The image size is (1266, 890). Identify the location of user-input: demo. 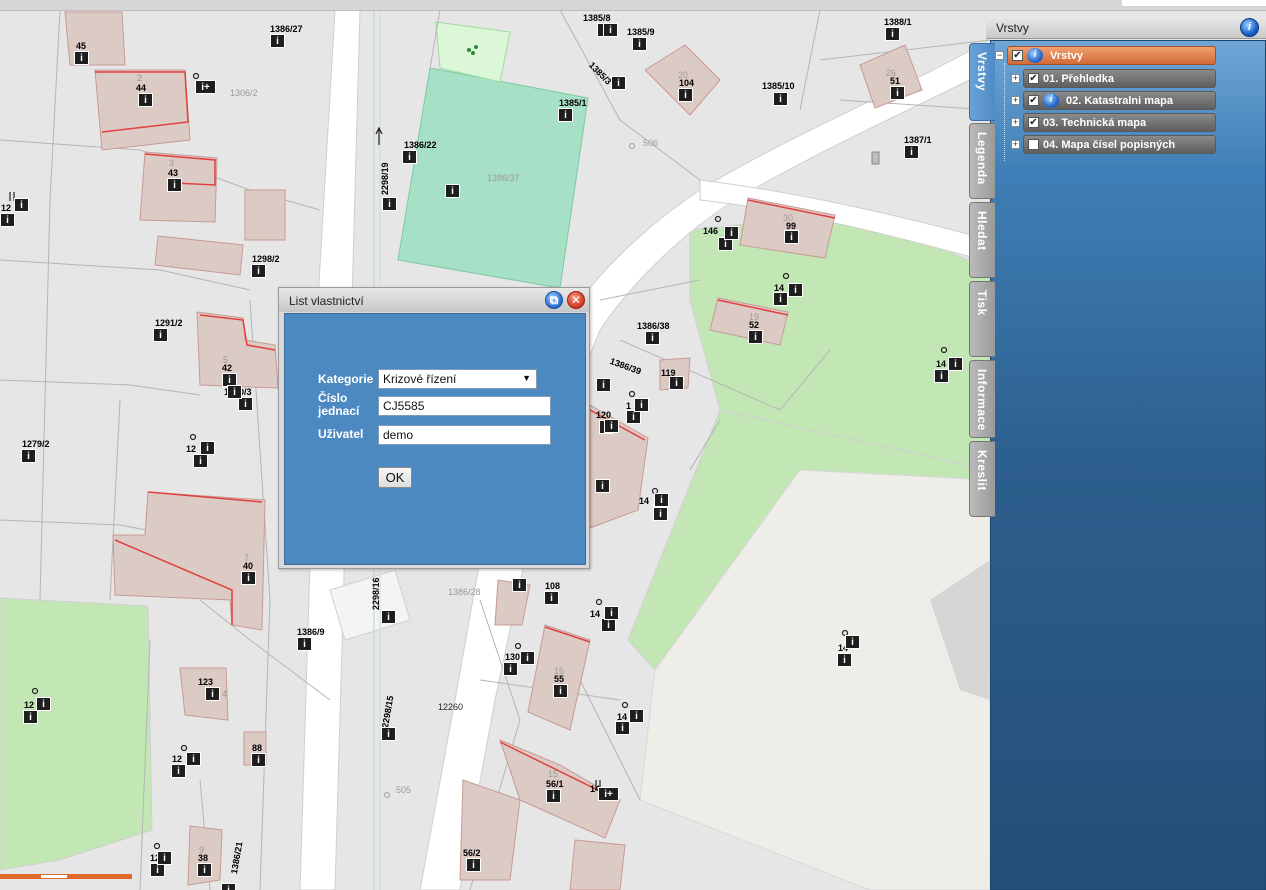
(464, 435).